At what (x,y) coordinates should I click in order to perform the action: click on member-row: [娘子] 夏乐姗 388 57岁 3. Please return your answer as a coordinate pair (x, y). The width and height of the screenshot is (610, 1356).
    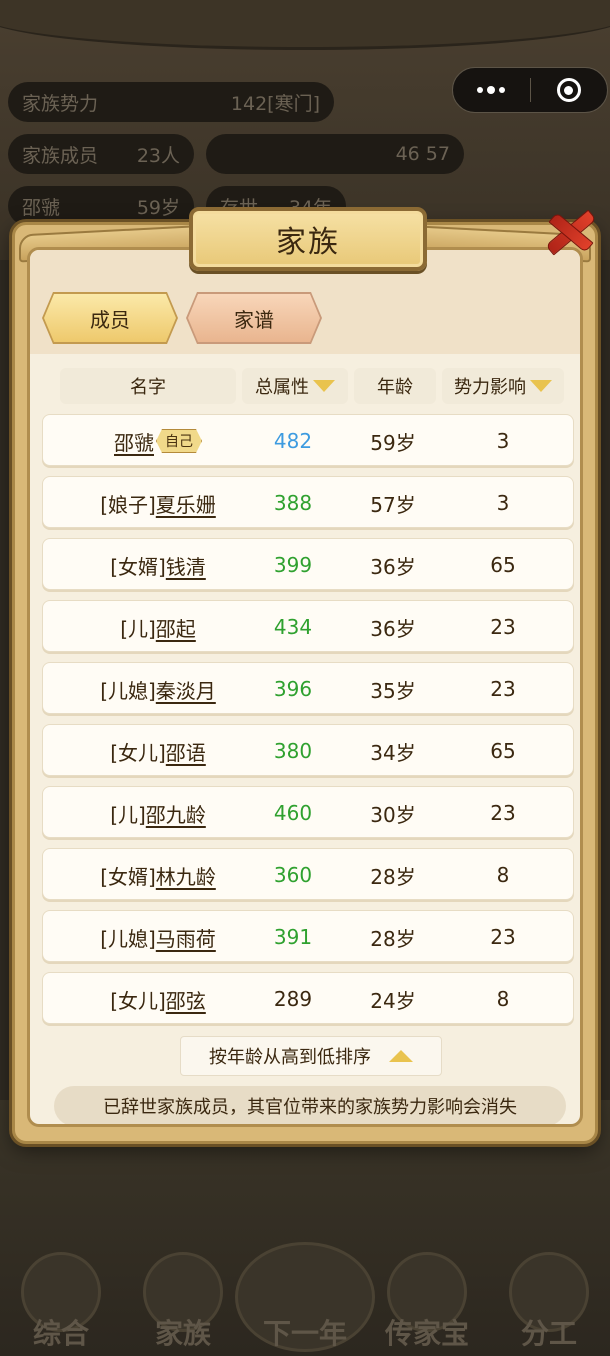
    Looking at the image, I should click on (308, 502).